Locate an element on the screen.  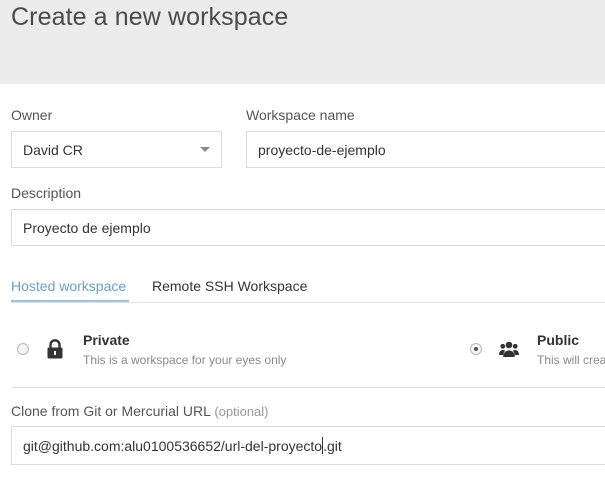
owner-select: David CR is located at coordinates (116, 149).